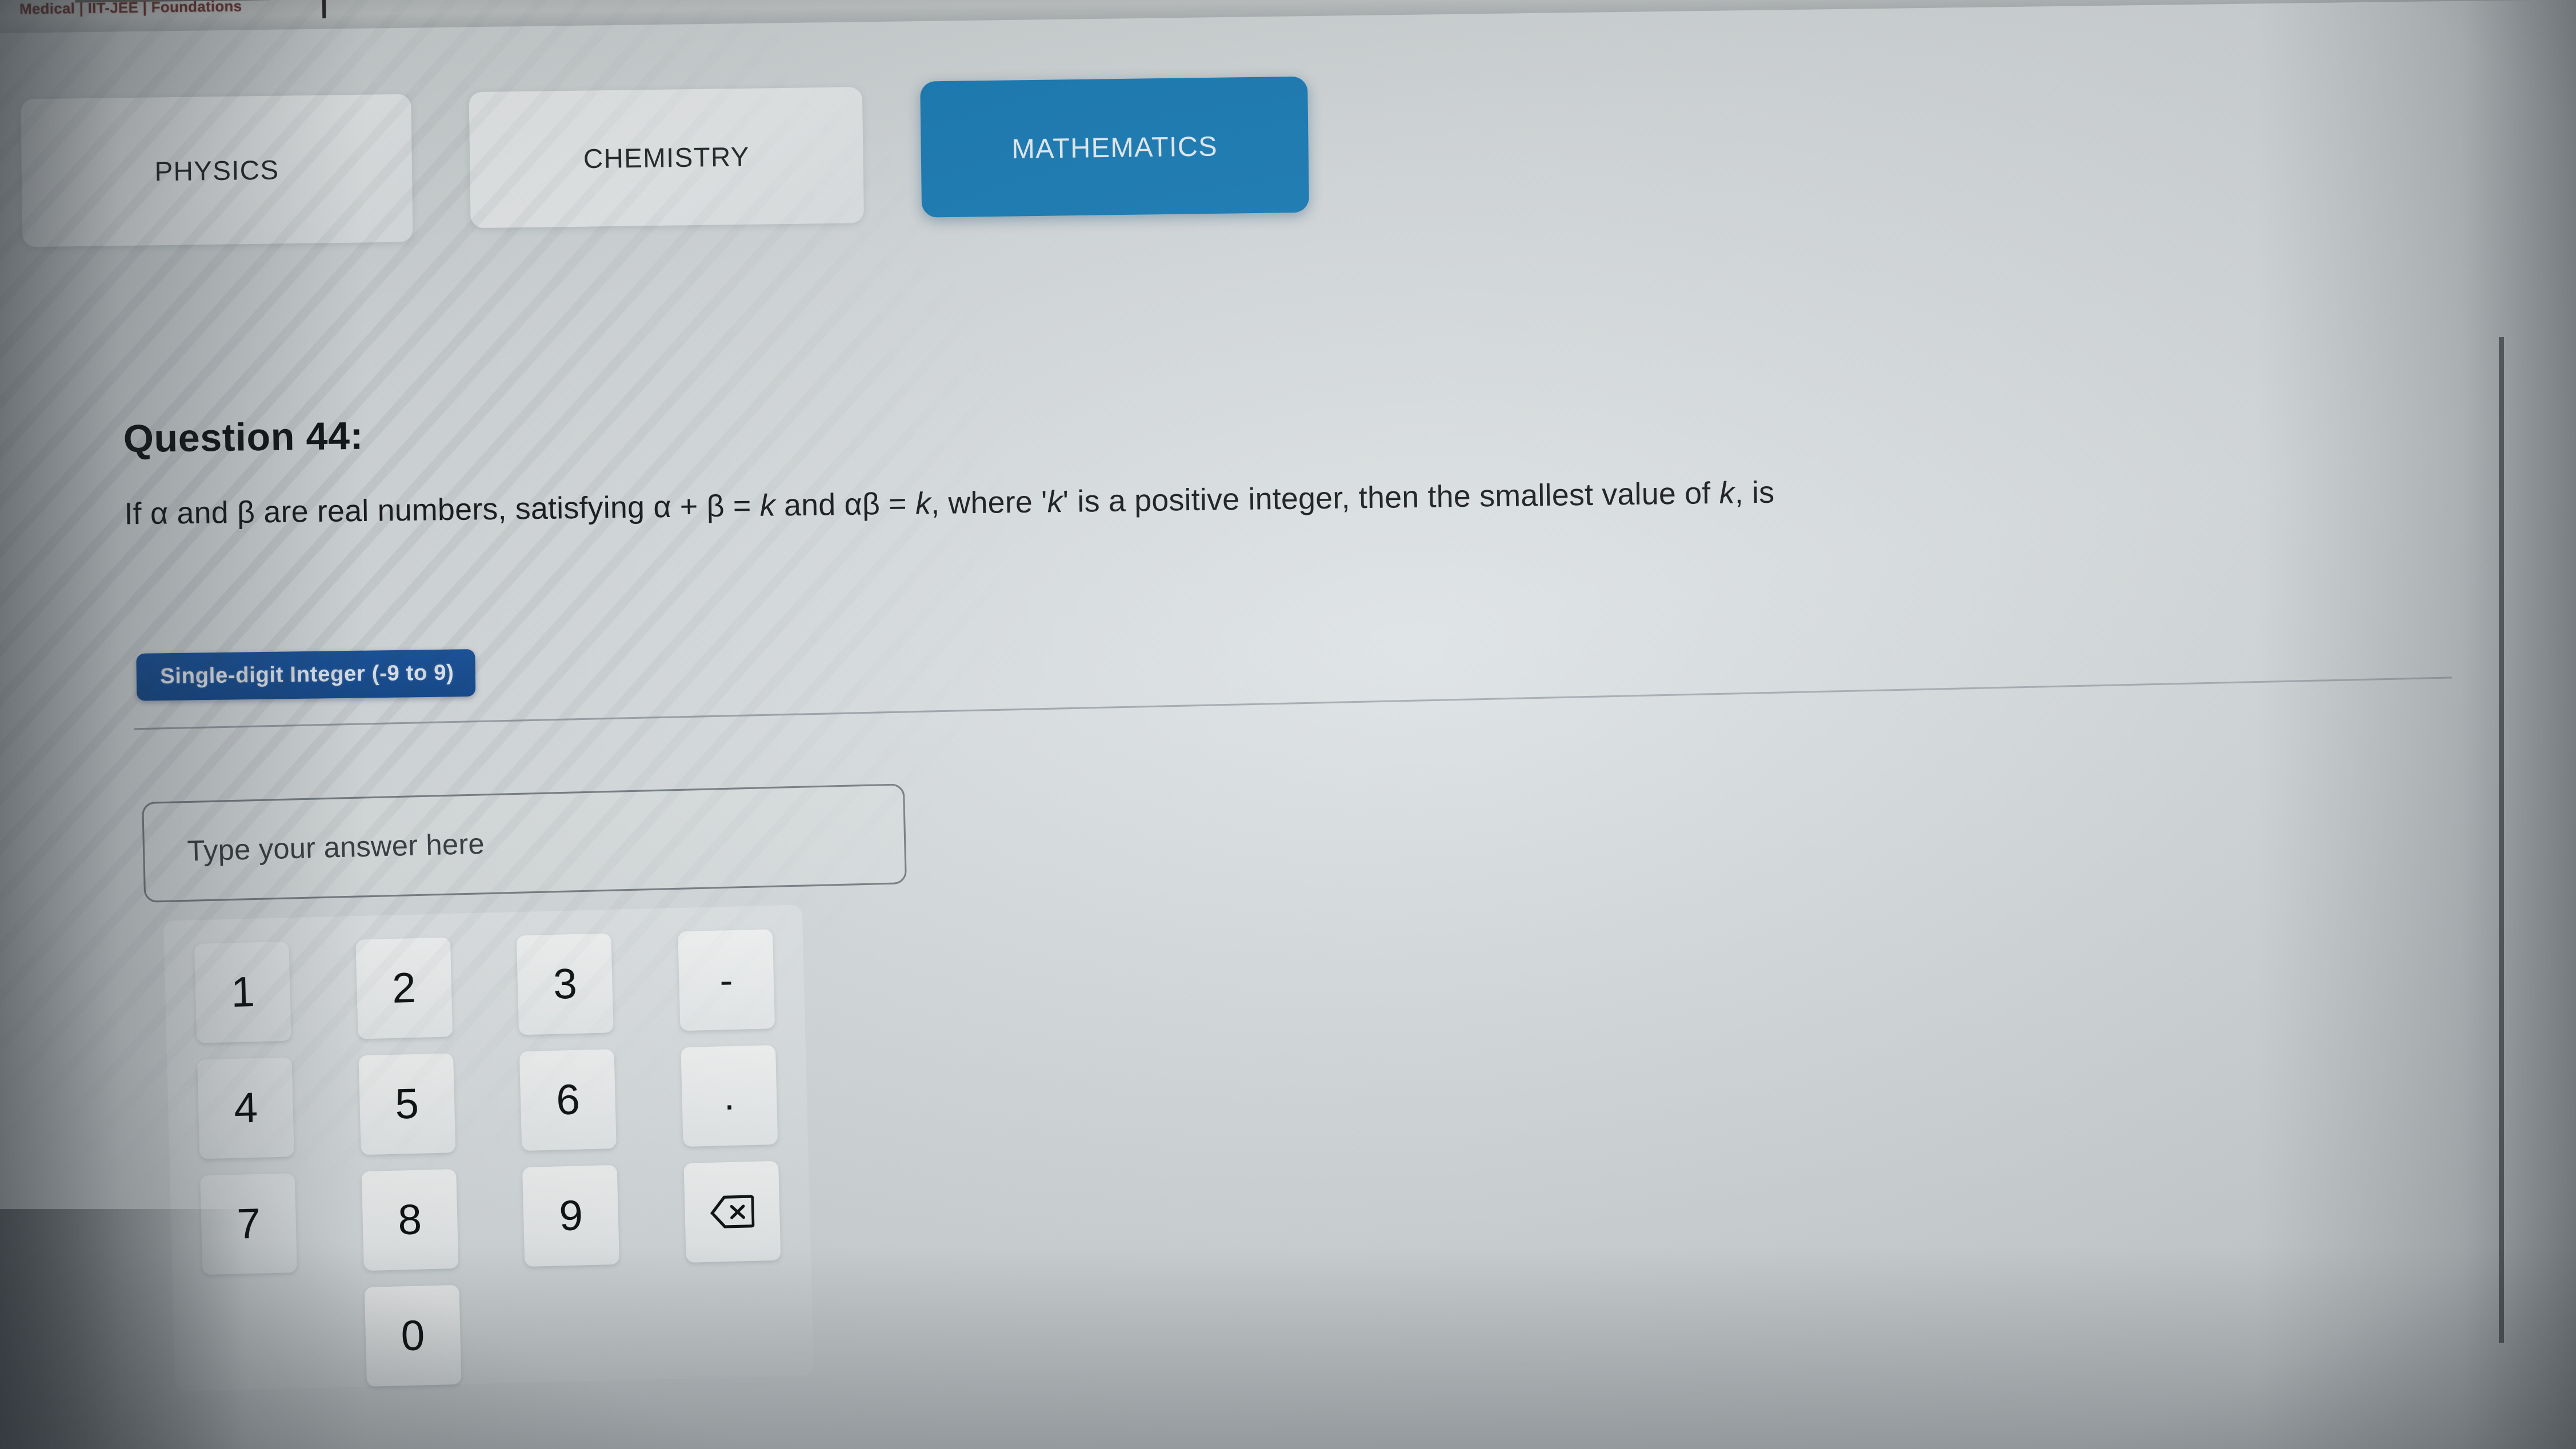 Image resolution: width=2576 pixels, height=1449 pixels. I want to click on keypad-key-4-label: 4, so click(245, 1108).